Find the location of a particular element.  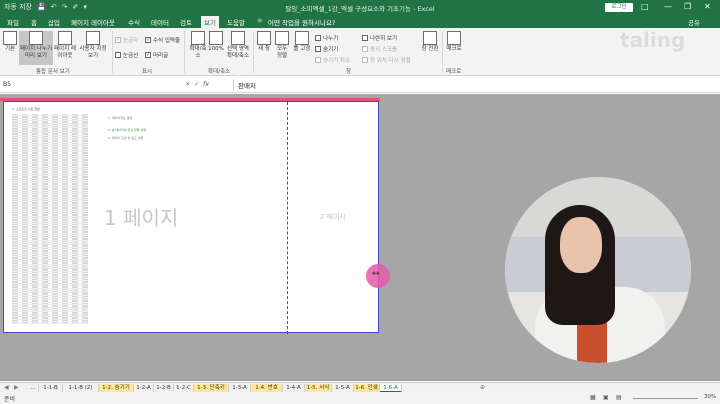

unhide-checkbox: 숨기기 취소 is located at coordinates (332, 60).